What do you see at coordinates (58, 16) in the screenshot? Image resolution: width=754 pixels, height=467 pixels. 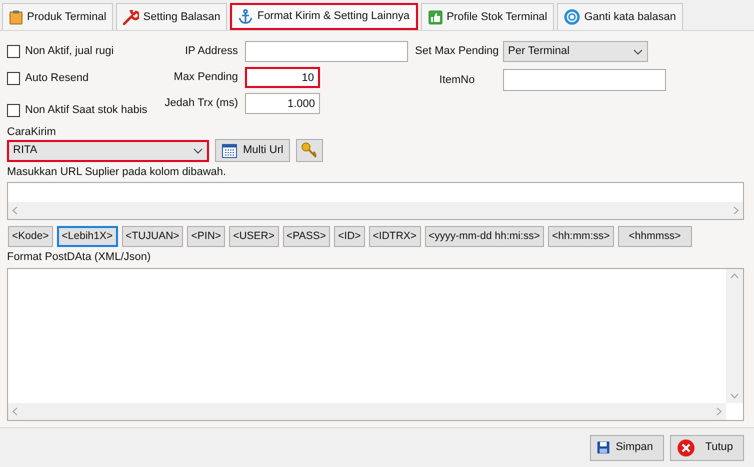 I see `tab: Produk Terminal` at bounding box center [58, 16].